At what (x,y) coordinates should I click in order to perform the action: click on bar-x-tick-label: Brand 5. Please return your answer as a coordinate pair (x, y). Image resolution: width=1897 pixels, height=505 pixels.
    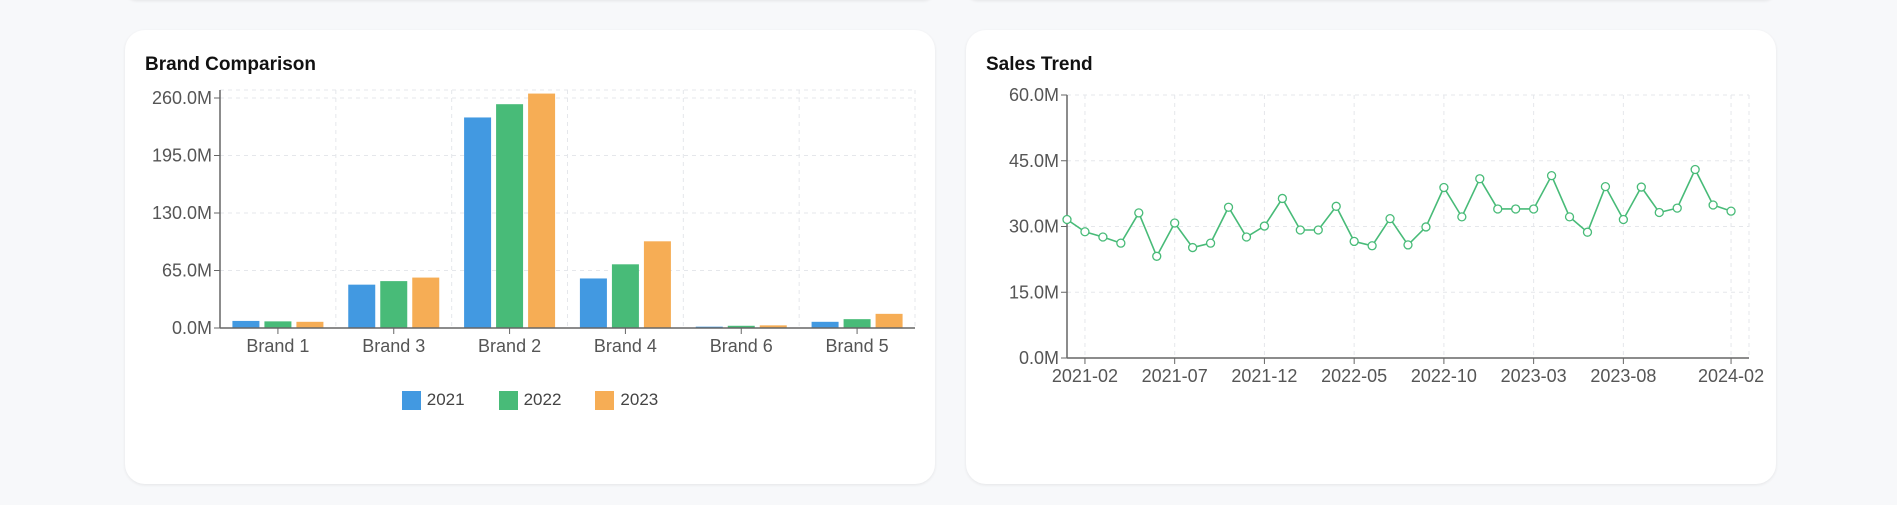
    Looking at the image, I should click on (857, 346).